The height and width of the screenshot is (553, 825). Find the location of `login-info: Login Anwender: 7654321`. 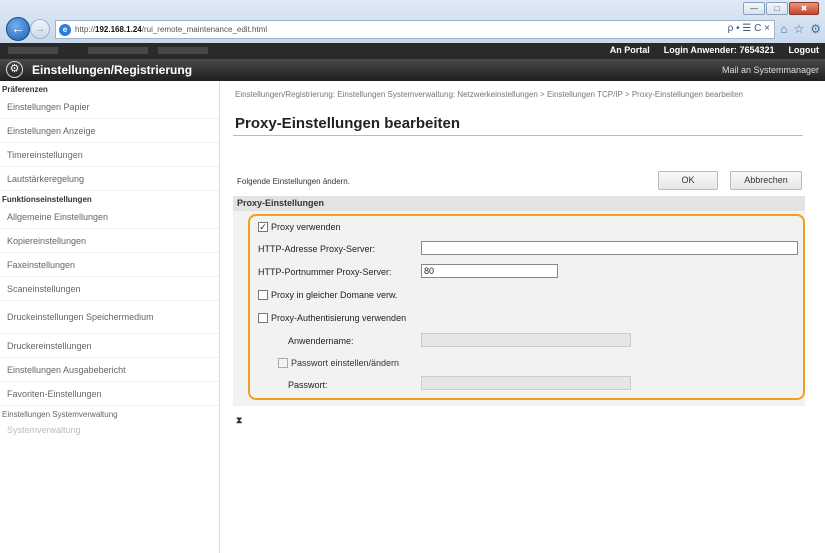

login-info: Login Anwender: 7654321 is located at coordinates (719, 50).